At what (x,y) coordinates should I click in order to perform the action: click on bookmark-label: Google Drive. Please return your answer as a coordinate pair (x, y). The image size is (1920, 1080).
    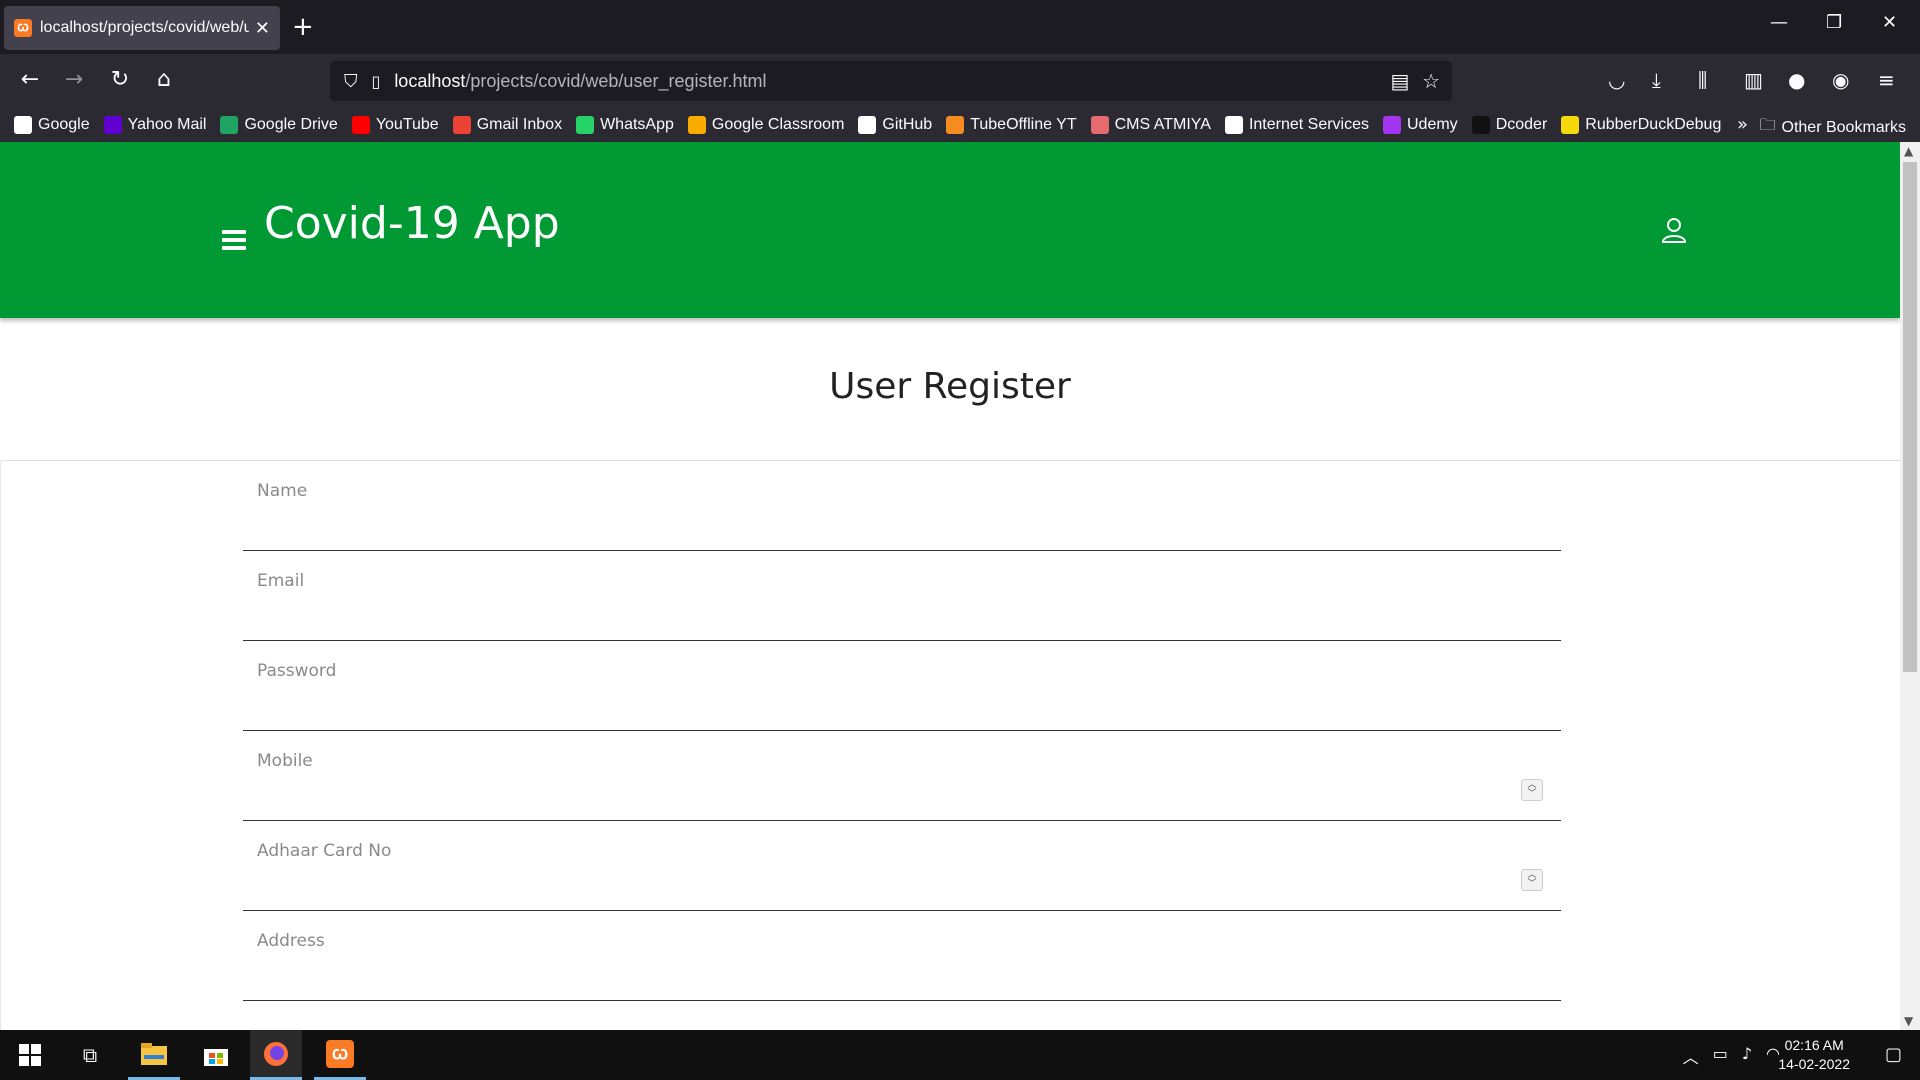
    Looking at the image, I should click on (291, 124).